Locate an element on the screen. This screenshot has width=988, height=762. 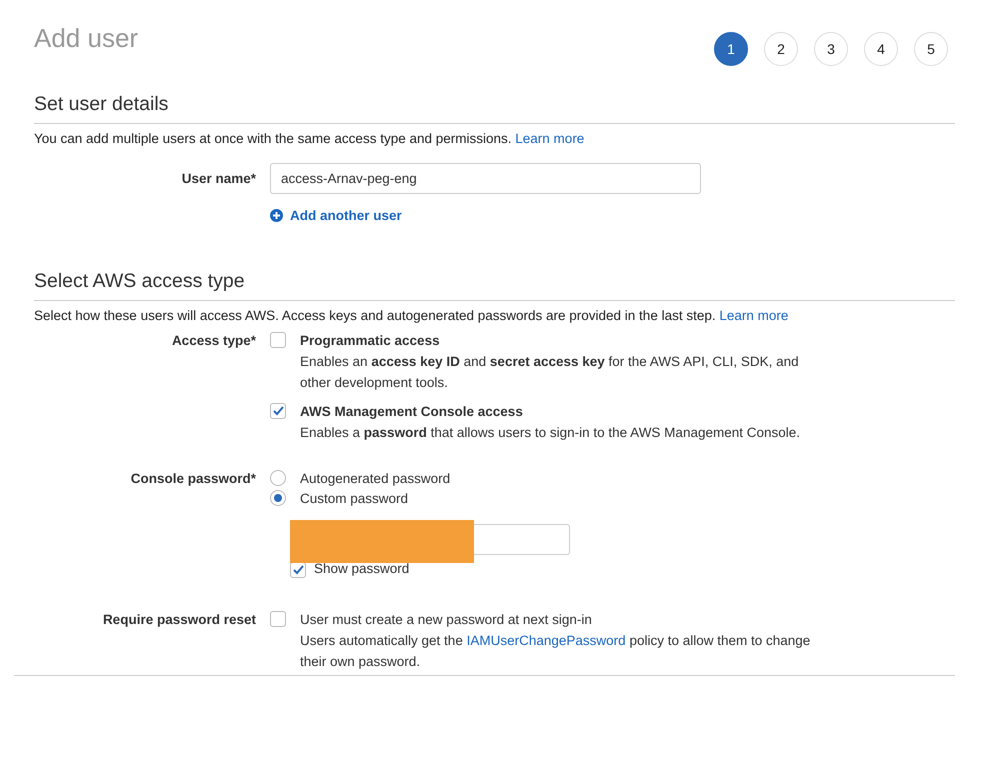
option-label: Programmatic access is located at coordinates (370, 341).